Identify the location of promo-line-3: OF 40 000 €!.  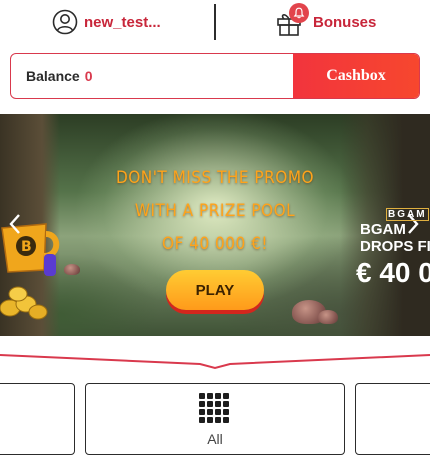
(215, 244).